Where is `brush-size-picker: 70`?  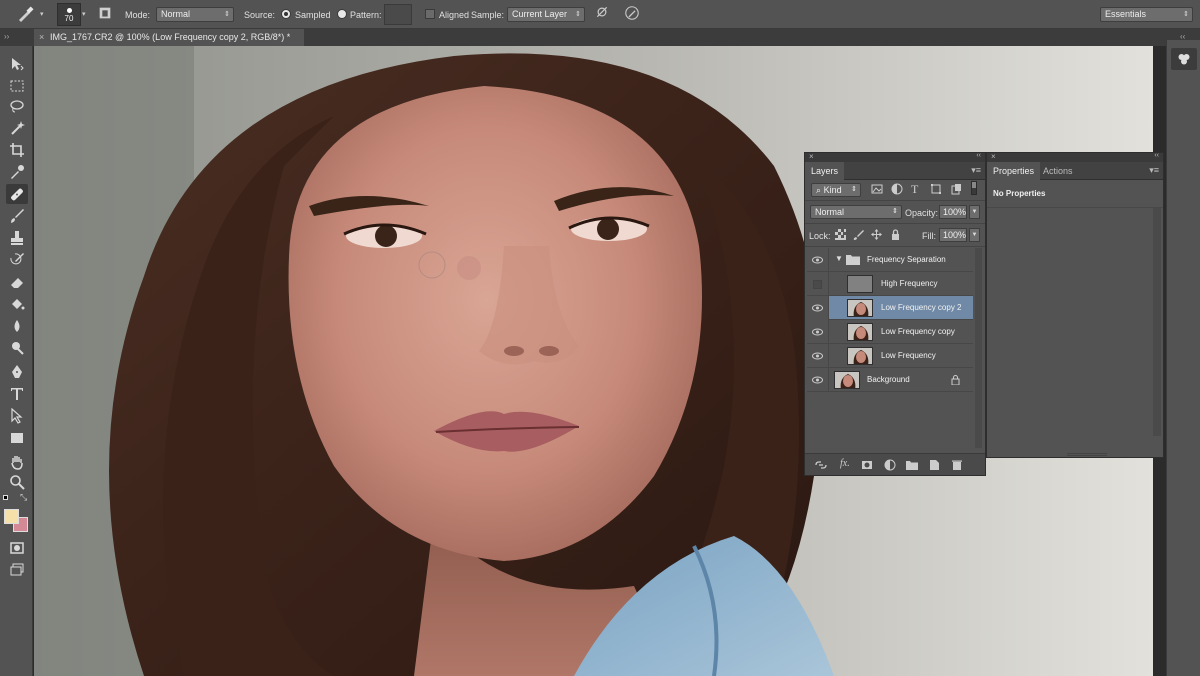
brush-size-picker: 70 is located at coordinates (69, 14).